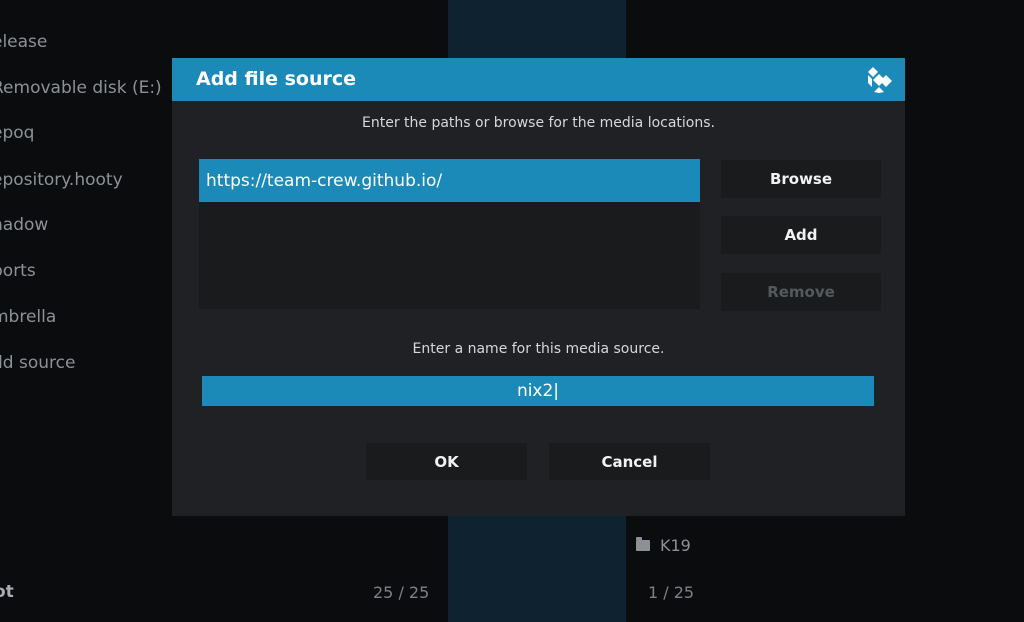 Image resolution: width=1024 pixels, height=622 pixels. Describe the element at coordinates (801, 292) in the screenshot. I see `remove-button: Remove` at that location.